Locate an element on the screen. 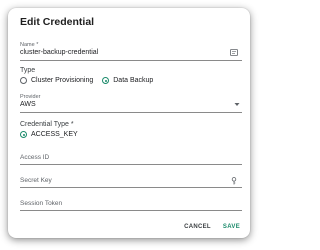  radio-access-key is located at coordinates (23, 134).